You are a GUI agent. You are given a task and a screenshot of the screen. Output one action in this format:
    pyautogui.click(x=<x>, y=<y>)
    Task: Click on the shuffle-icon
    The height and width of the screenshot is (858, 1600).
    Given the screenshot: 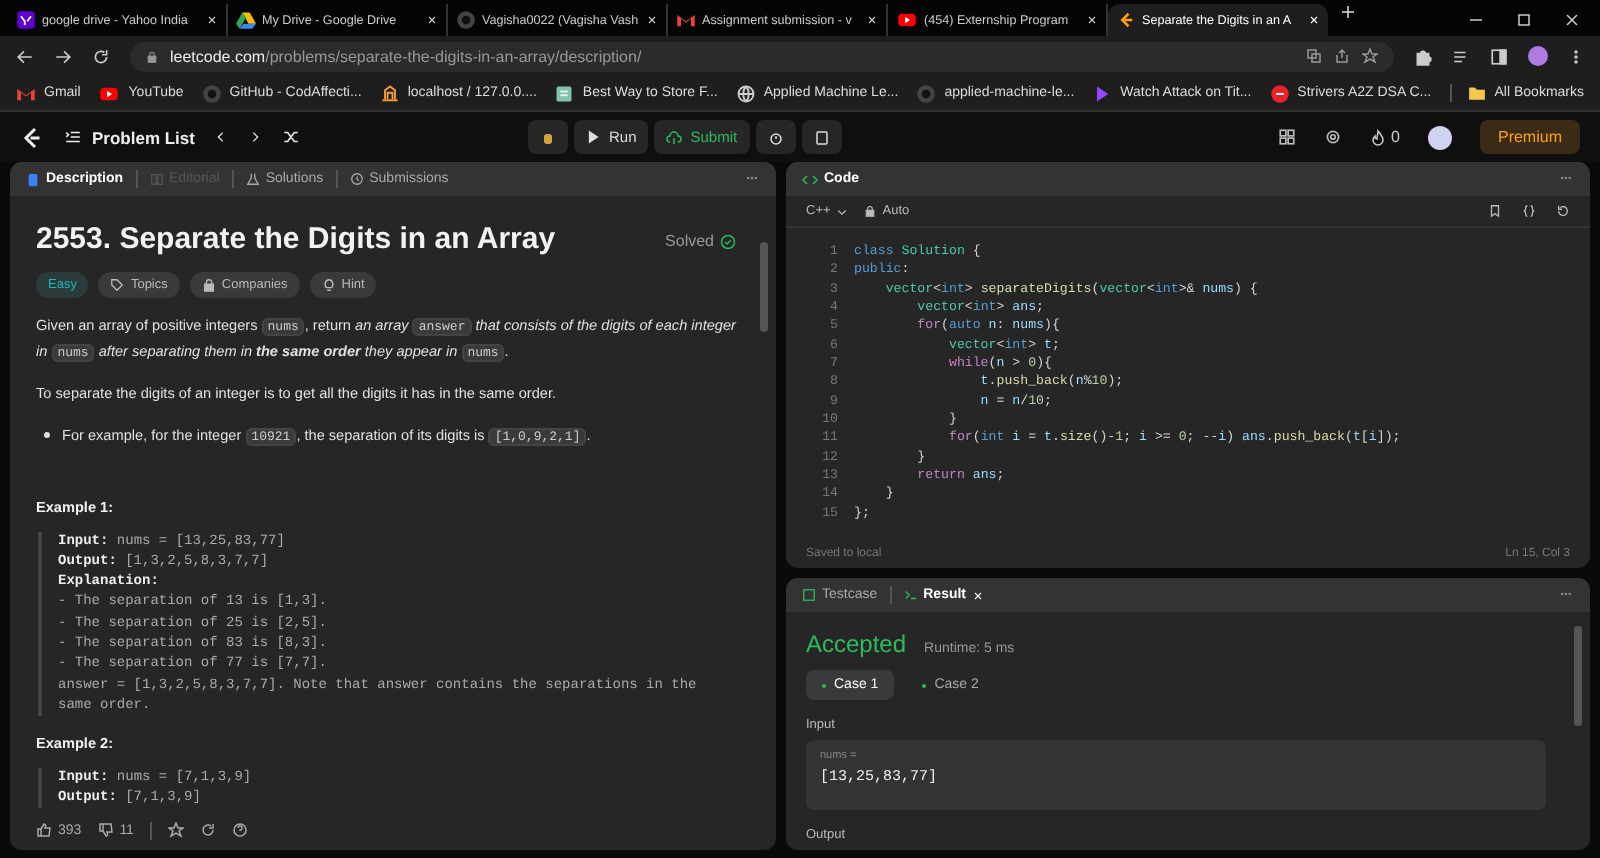 What is the action you would take?
    pyautogui.click(x=291, y=137)
    